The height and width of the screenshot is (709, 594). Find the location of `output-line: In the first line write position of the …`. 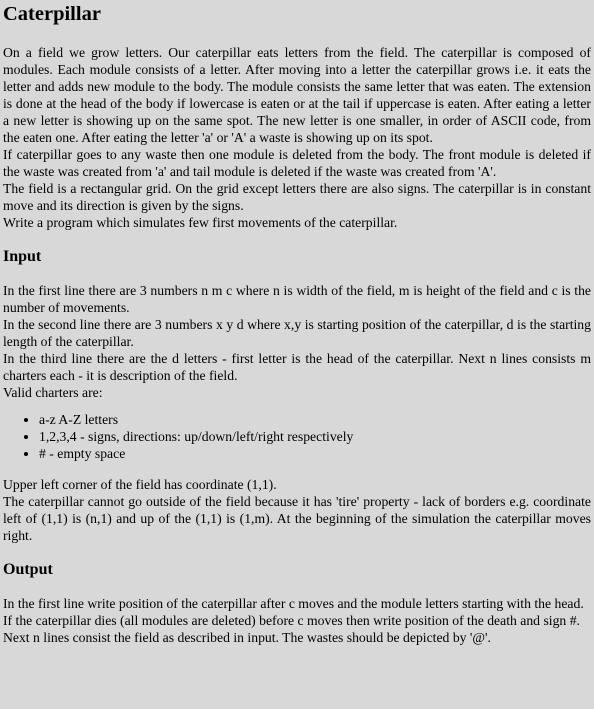

output-line: In the first line write position of the … is located at coordinates (293, 603).